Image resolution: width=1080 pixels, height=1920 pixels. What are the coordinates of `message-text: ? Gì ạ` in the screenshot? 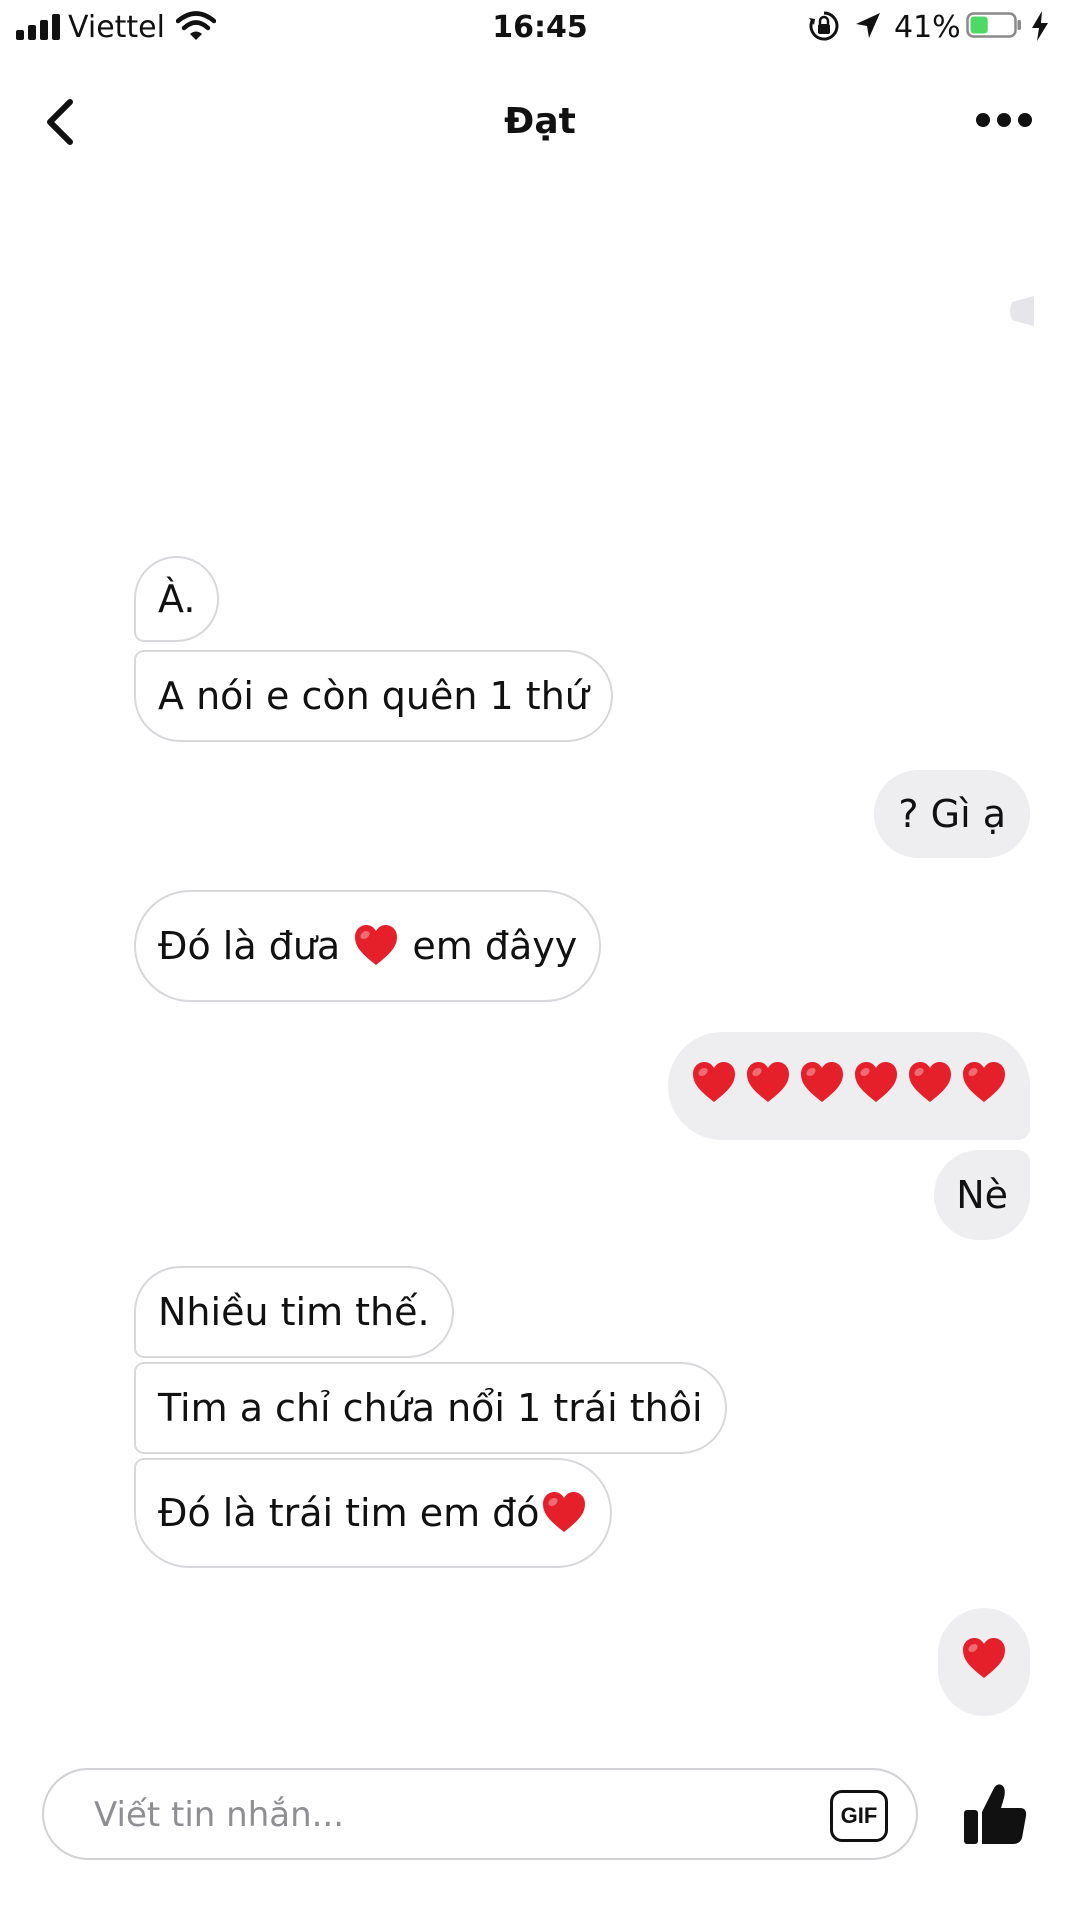 It's located at (952, 814).